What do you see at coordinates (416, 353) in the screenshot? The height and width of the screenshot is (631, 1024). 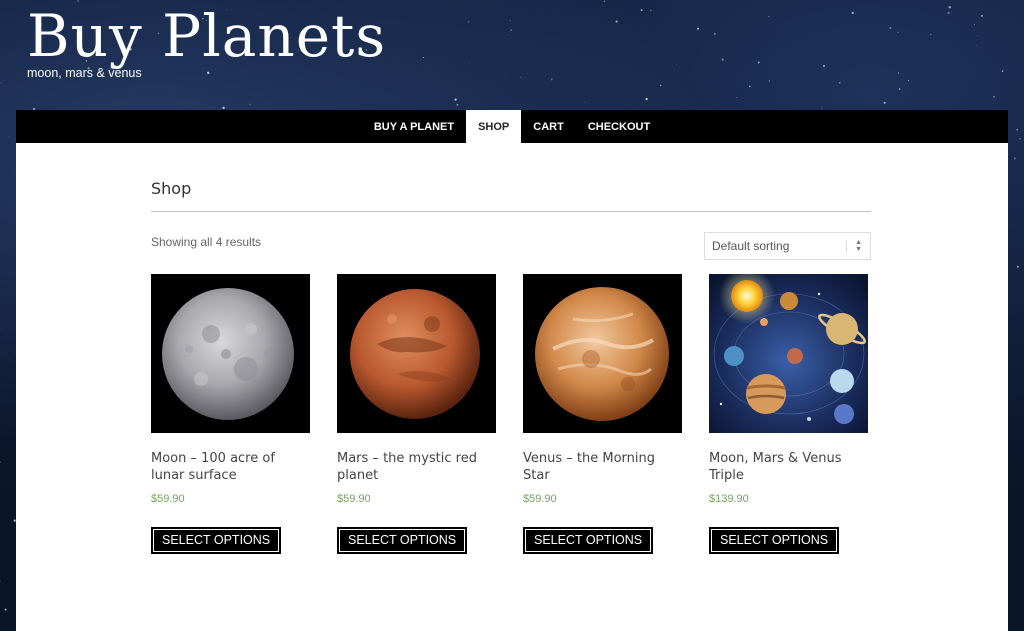 I see `mars-image` at bounding box center [416, 353].